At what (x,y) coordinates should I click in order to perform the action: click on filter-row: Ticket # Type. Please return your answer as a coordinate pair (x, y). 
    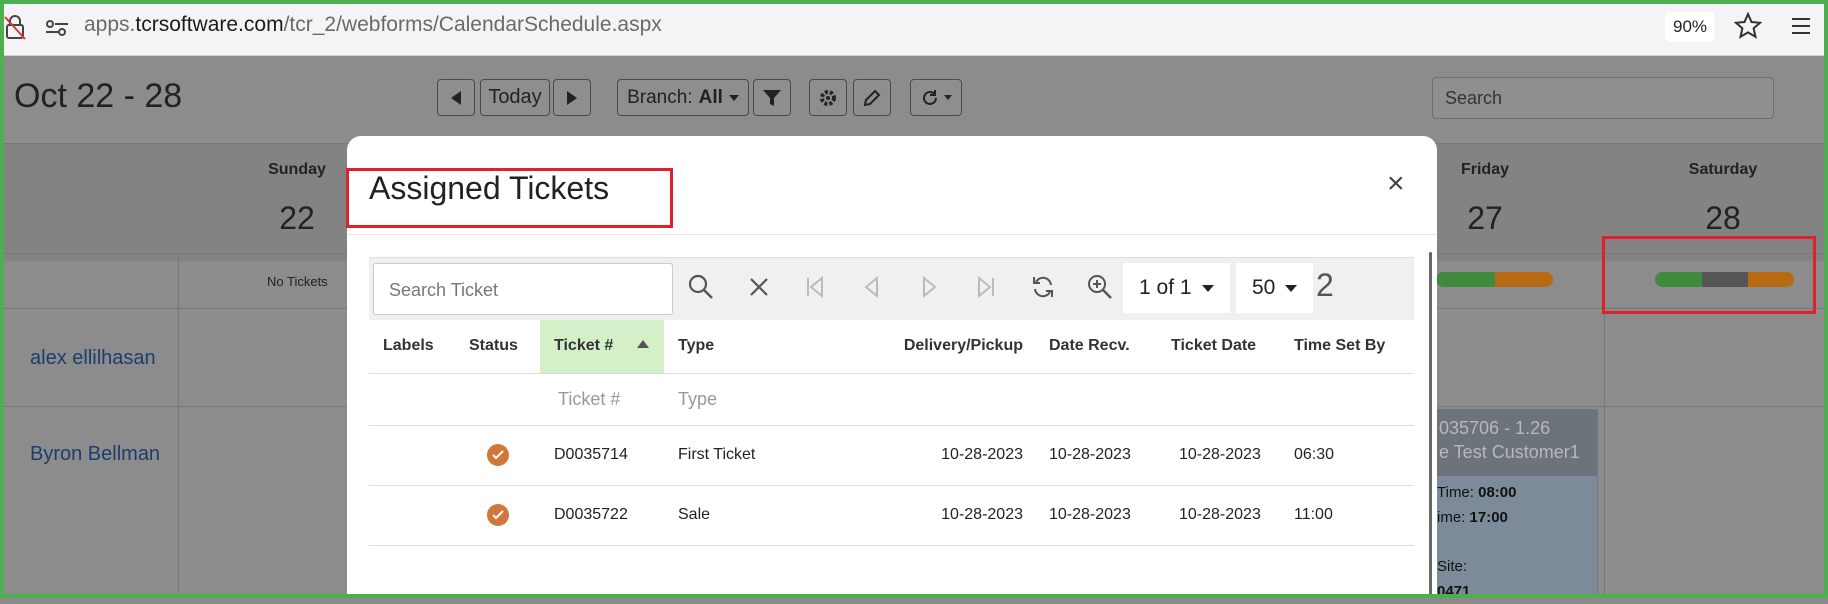
    Looking at the image, I should click on (891, 399).